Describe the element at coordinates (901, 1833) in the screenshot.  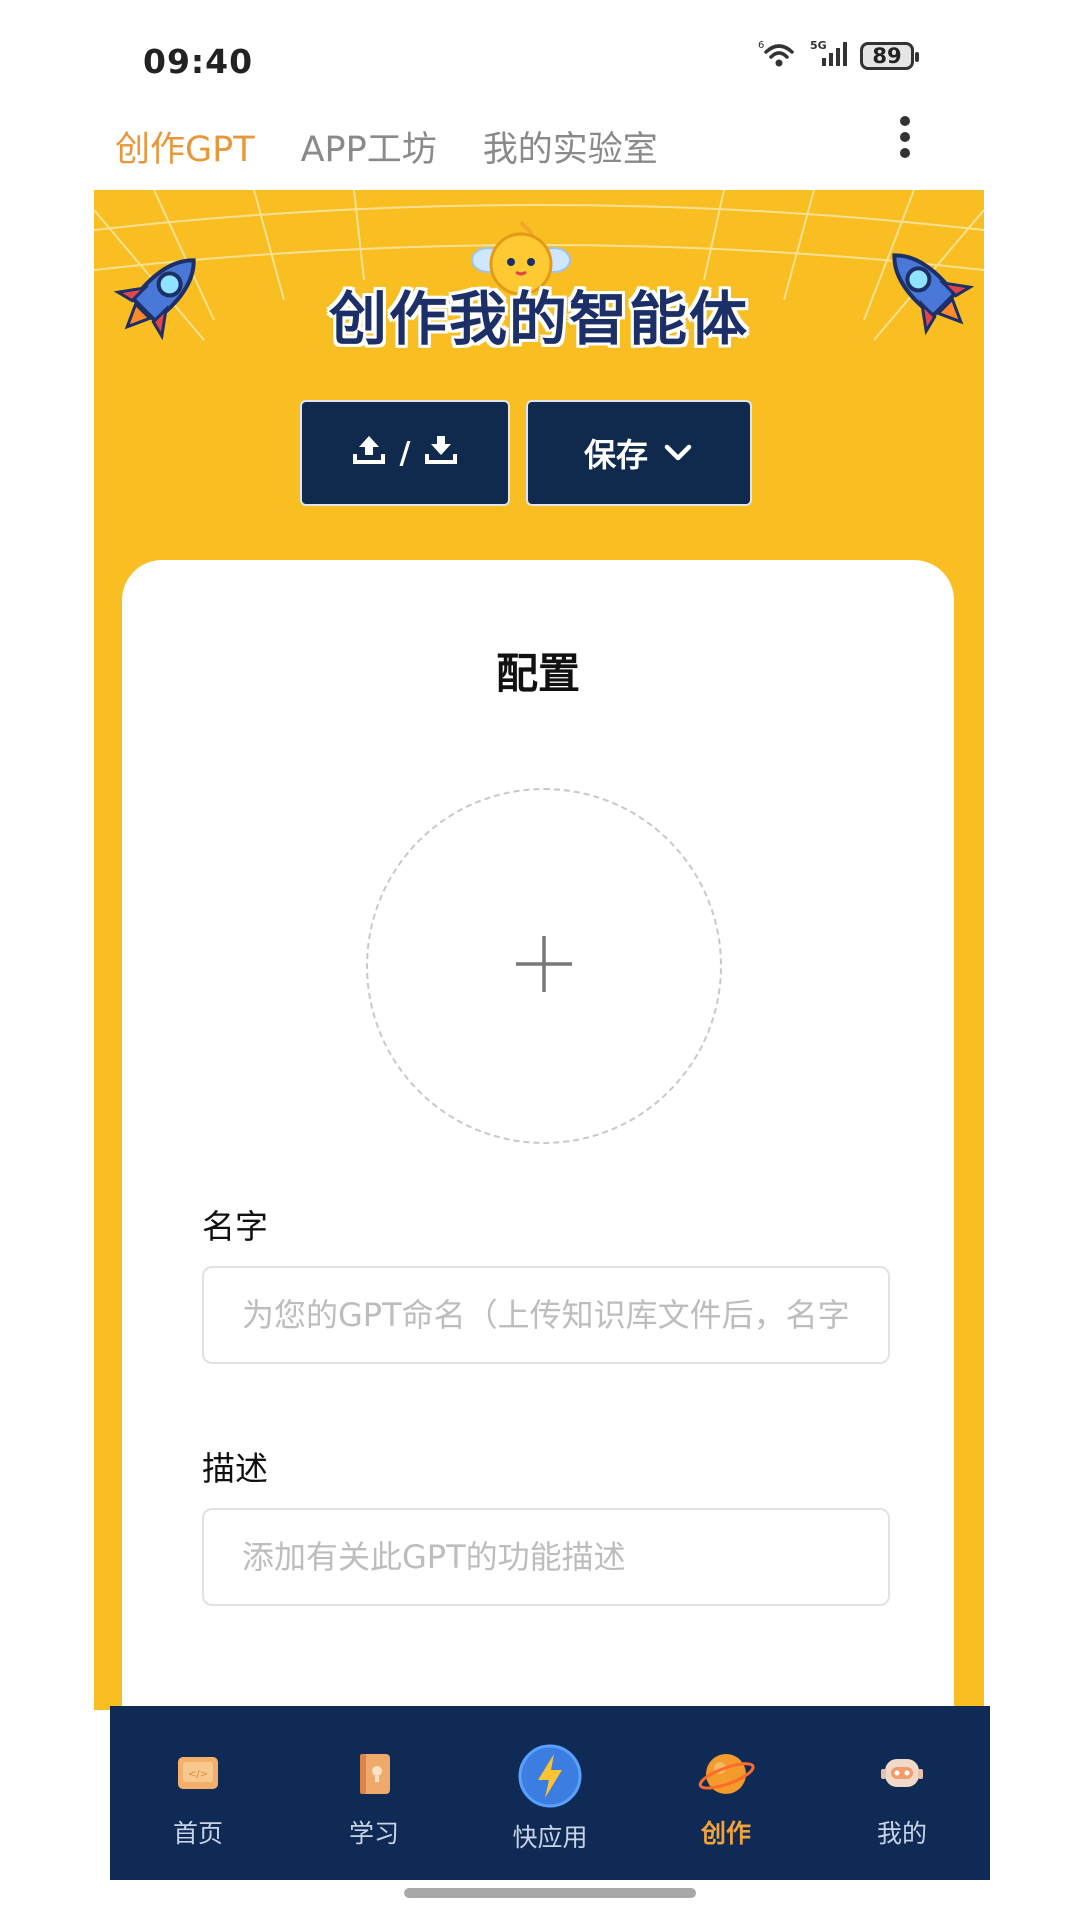
I see `nav-label-profile: 我的` at that location.